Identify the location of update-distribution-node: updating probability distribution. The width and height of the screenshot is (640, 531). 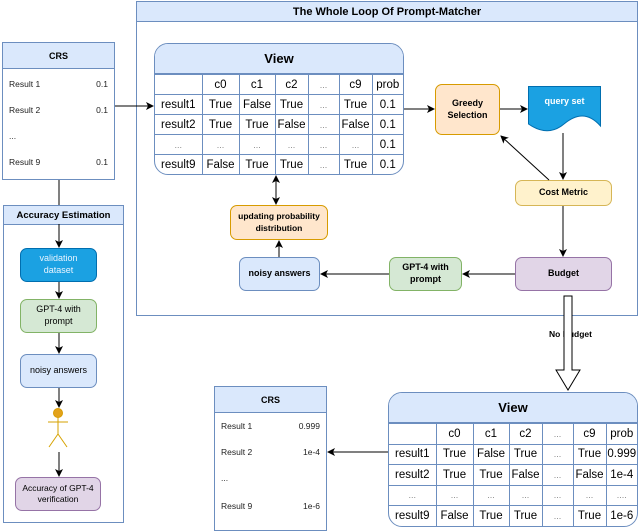
(279, 222).